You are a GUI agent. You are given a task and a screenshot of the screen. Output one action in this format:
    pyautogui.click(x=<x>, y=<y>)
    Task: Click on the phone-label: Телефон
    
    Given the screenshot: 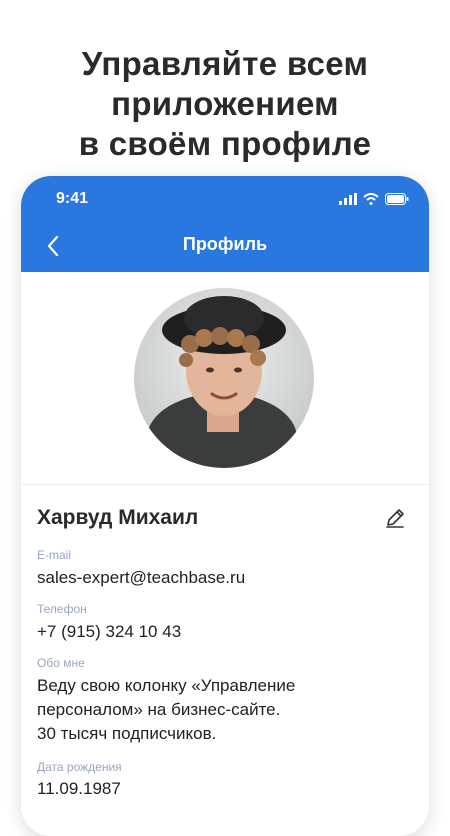 What is the action you would take?
    pyautogui.click(x=62, y=609)
    